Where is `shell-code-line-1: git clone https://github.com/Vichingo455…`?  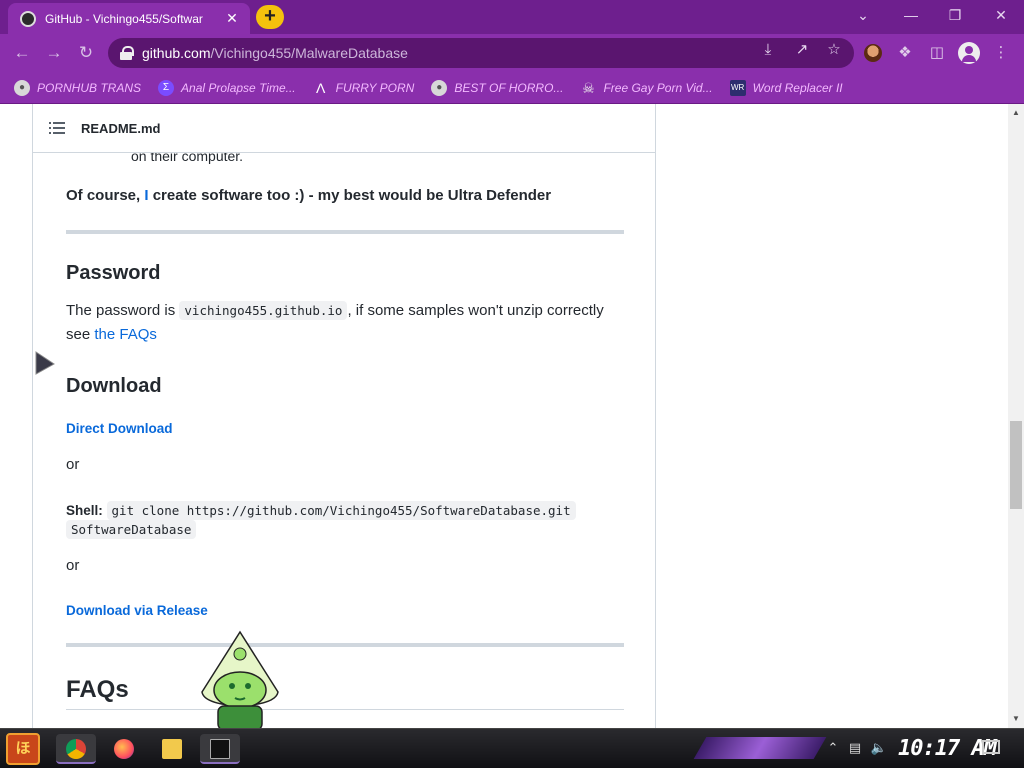 shell-code-line-1: git clone https://github.com/Vichingo455… is located at coordinates (341, 510).